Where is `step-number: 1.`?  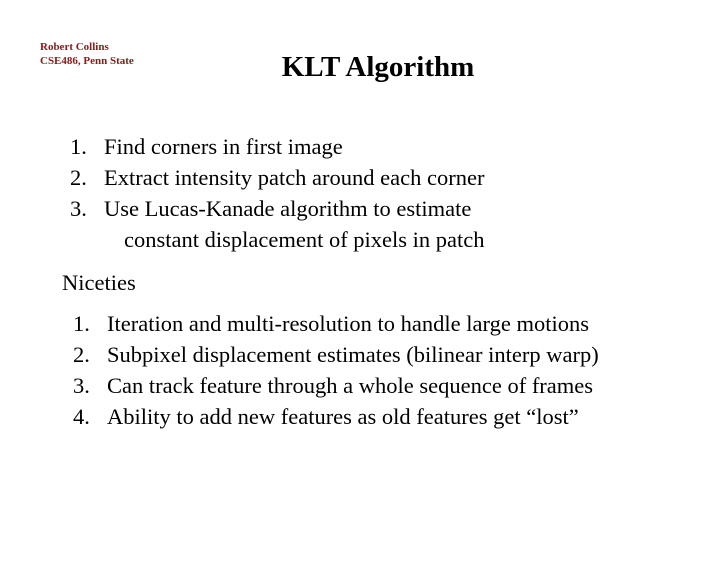
step-number: 1. is located at coordinates (78, 146).